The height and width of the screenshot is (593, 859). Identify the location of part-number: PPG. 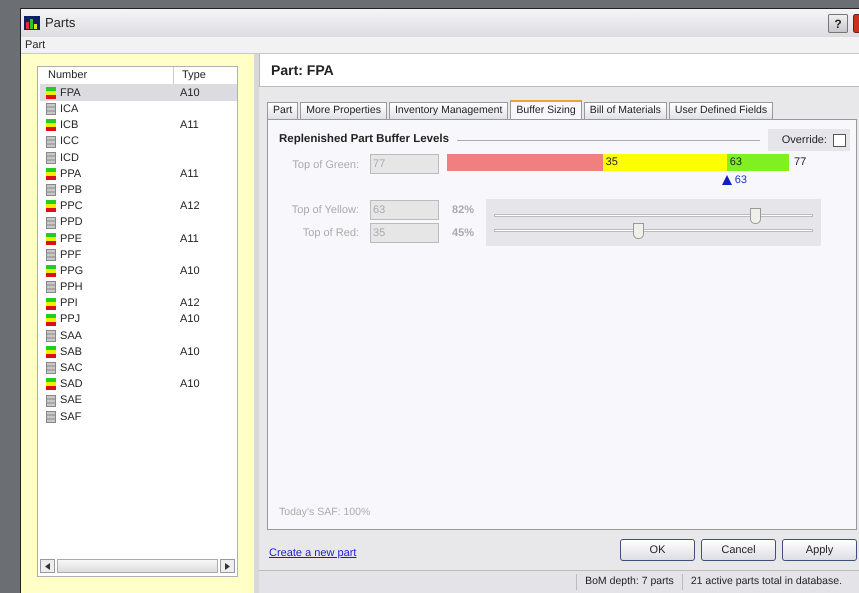
(72, 271).